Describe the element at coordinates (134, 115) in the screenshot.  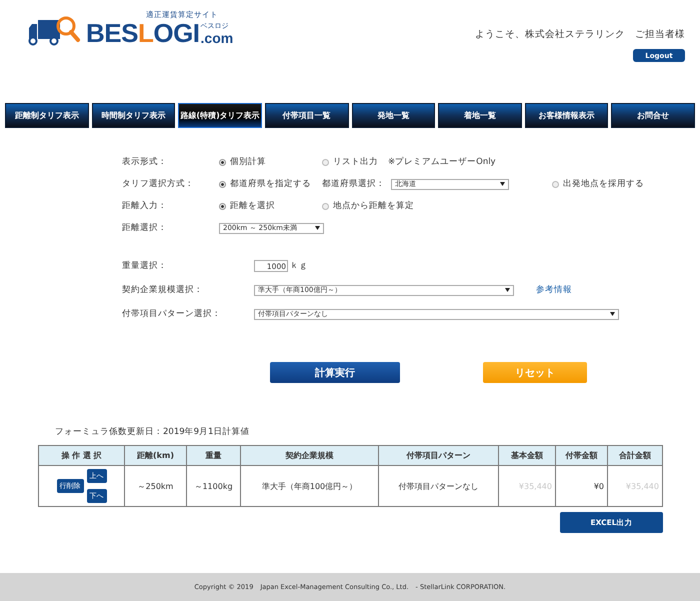
I see `nav-tab: 時間制タリフ表示` at that location.